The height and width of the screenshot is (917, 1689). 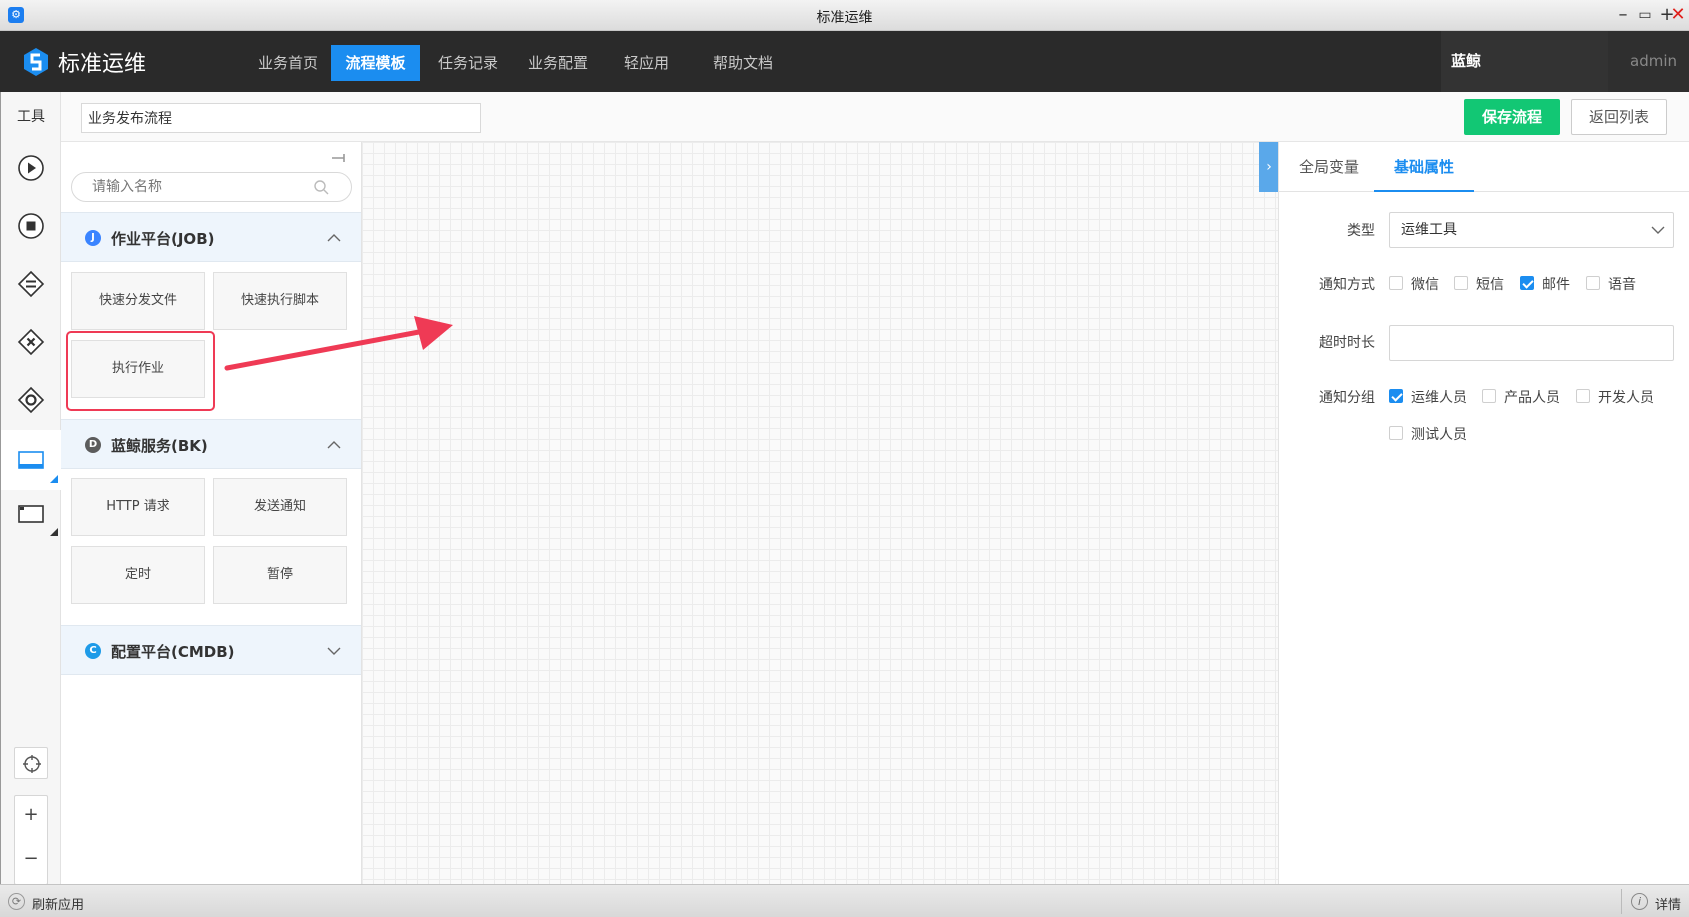 I want to click on detail-link: 详情, so click(x=1668, y=903).